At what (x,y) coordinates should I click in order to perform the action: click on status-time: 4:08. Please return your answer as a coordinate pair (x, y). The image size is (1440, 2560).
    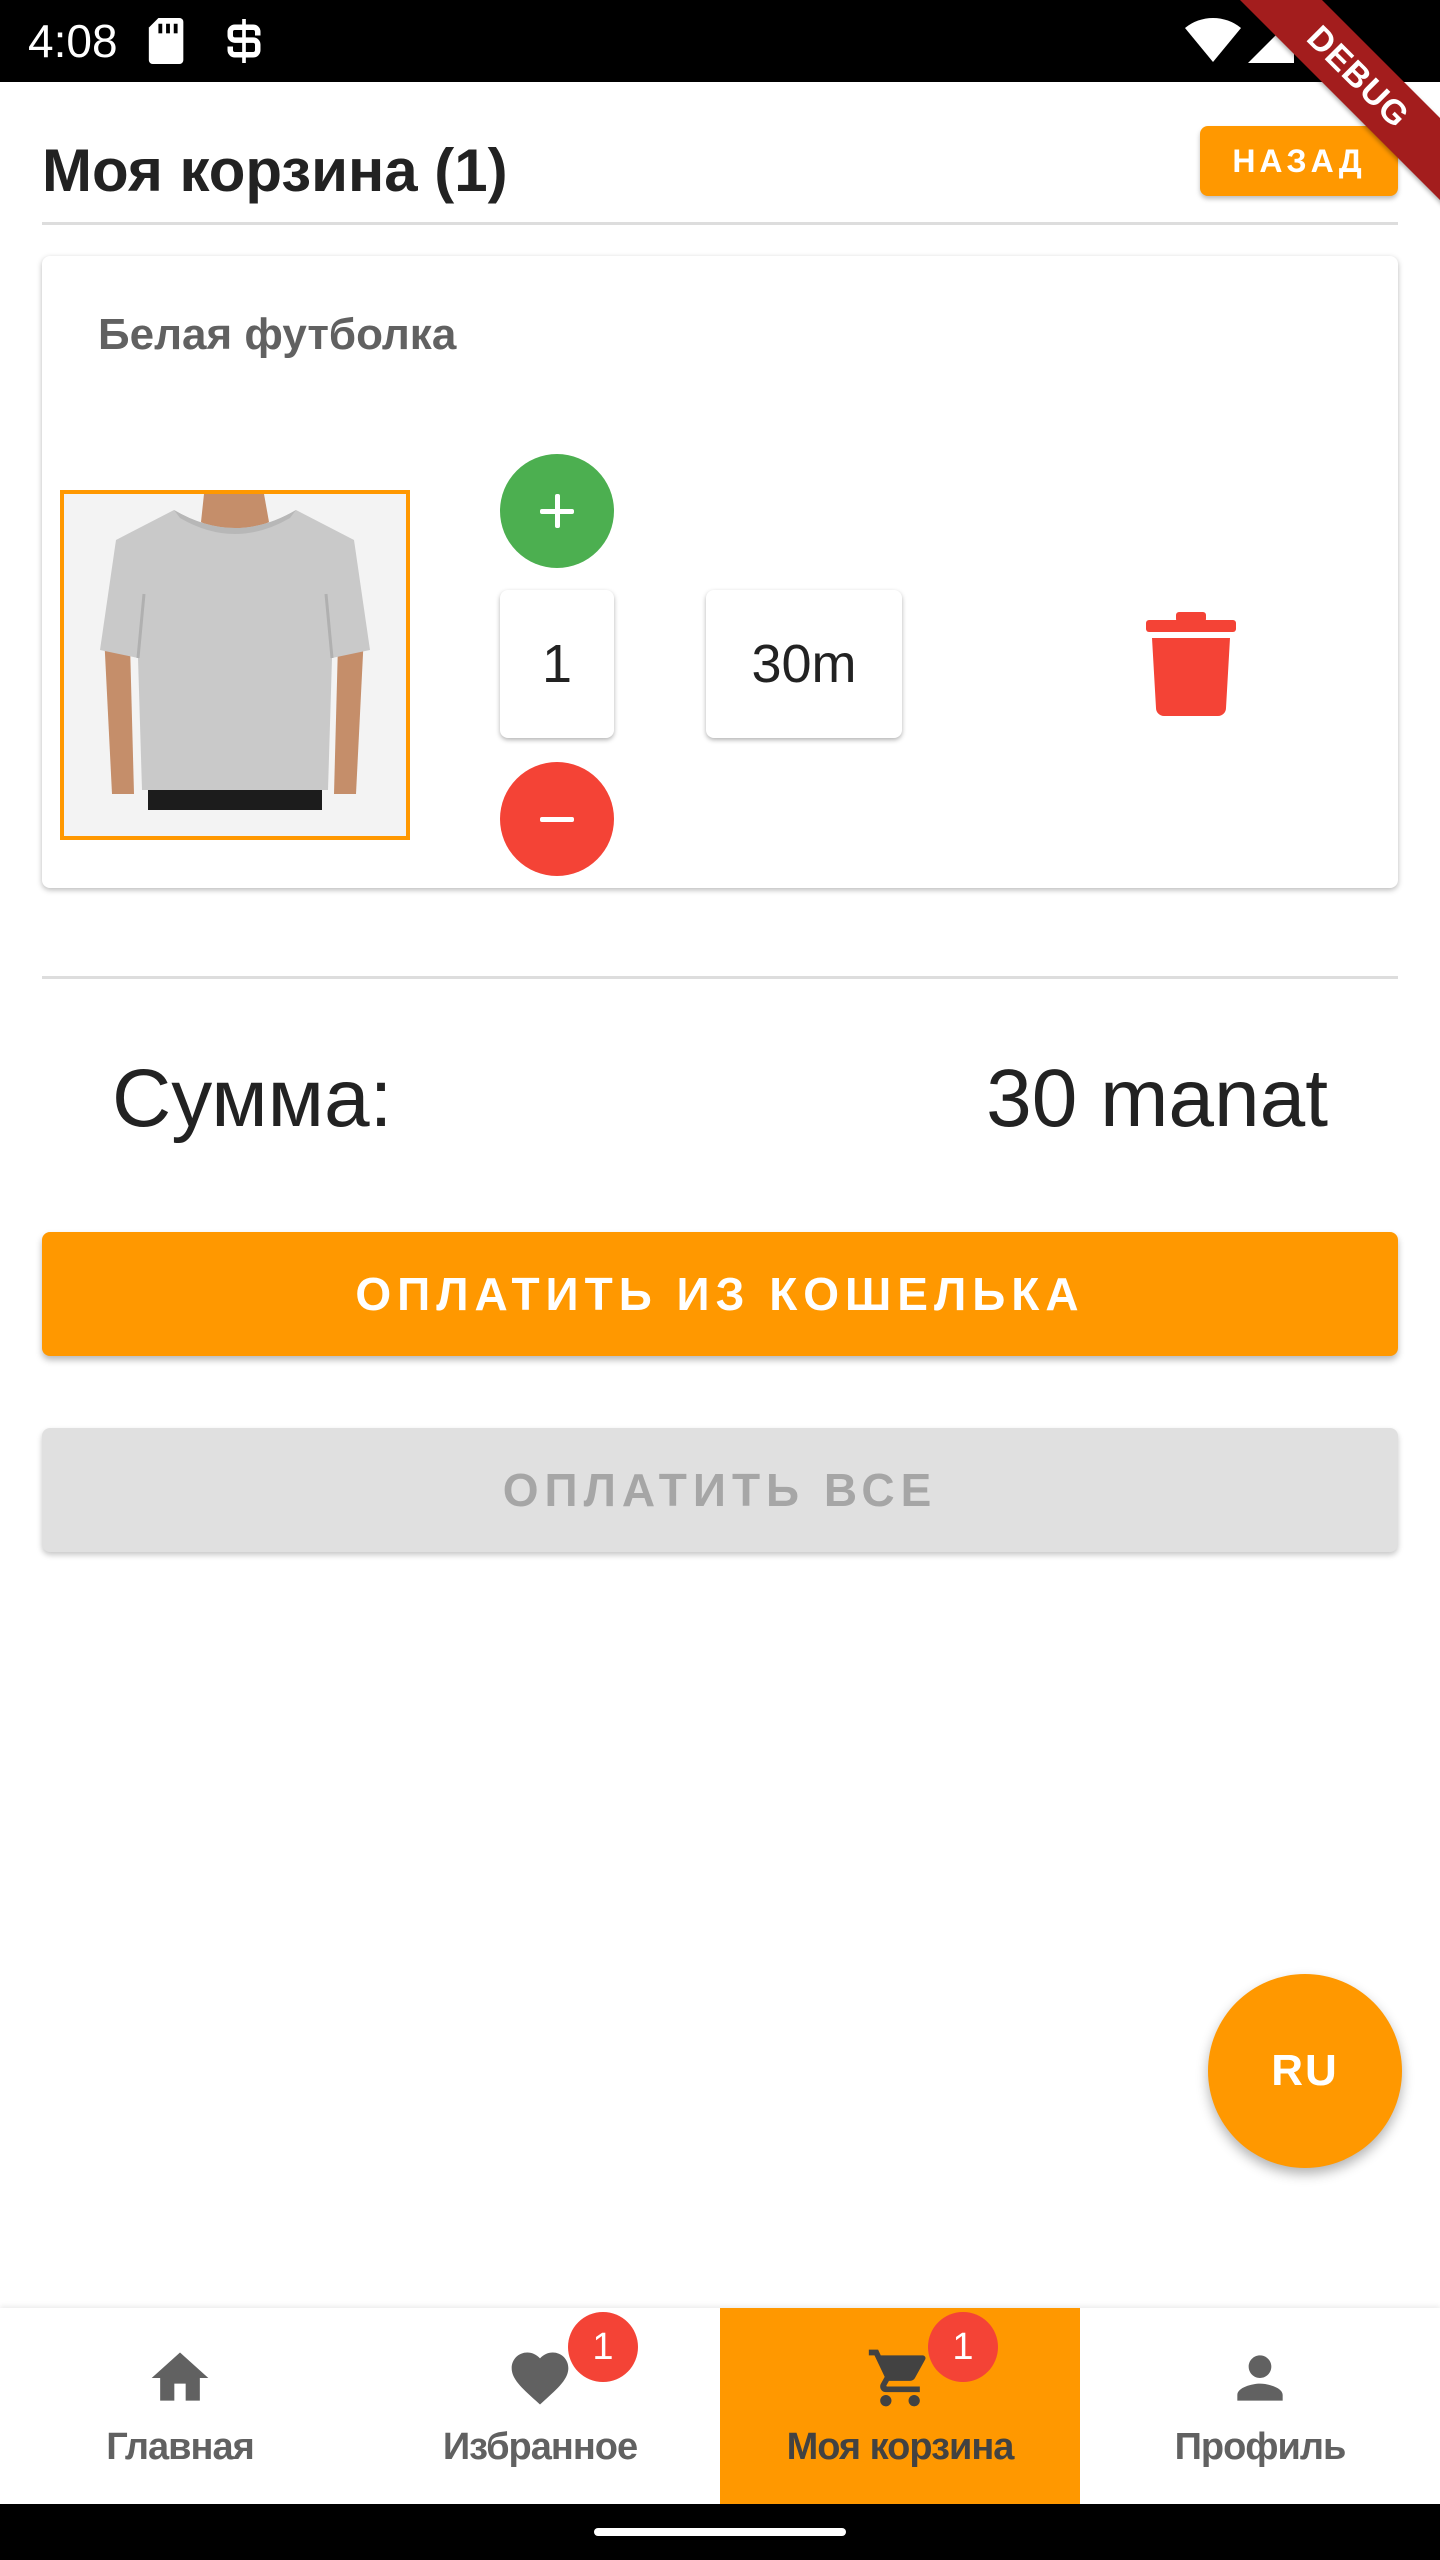
    Looking at the image, I should click on (73, 41).